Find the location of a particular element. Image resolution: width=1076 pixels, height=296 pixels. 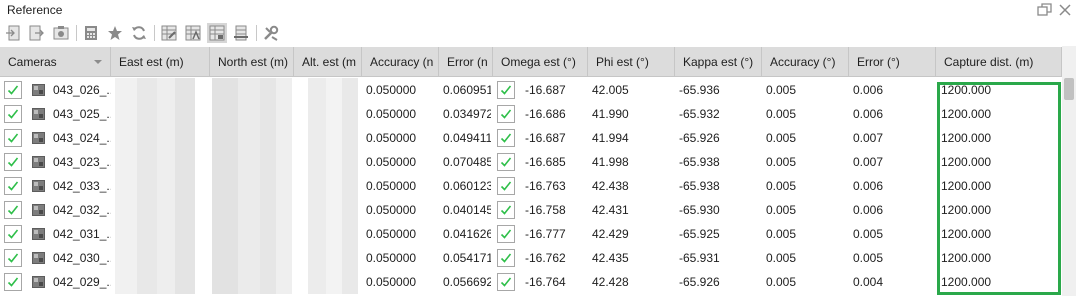

column-header-error-deg: Error (°) is located at coordinates (892, 62).